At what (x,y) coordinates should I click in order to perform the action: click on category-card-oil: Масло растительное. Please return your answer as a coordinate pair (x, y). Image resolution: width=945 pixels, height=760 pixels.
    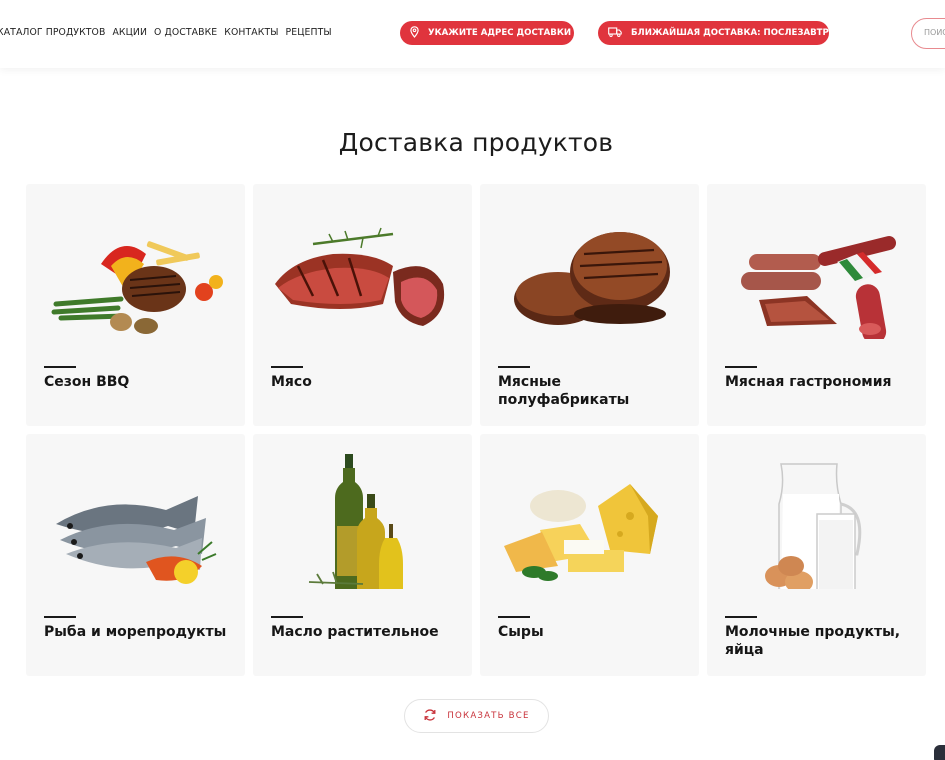
    Looking at the image, I should click on (362, 555).